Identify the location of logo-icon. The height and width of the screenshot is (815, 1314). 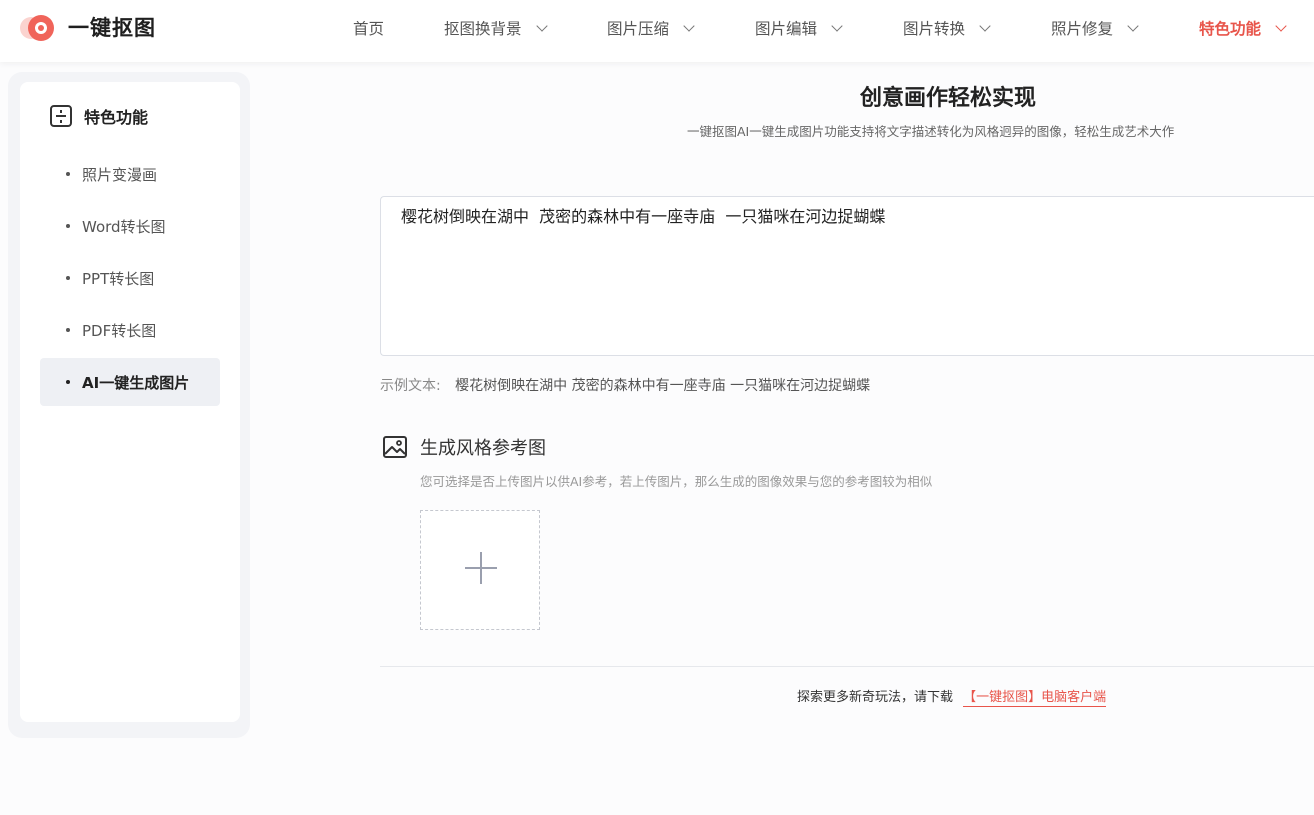
(39, 27).